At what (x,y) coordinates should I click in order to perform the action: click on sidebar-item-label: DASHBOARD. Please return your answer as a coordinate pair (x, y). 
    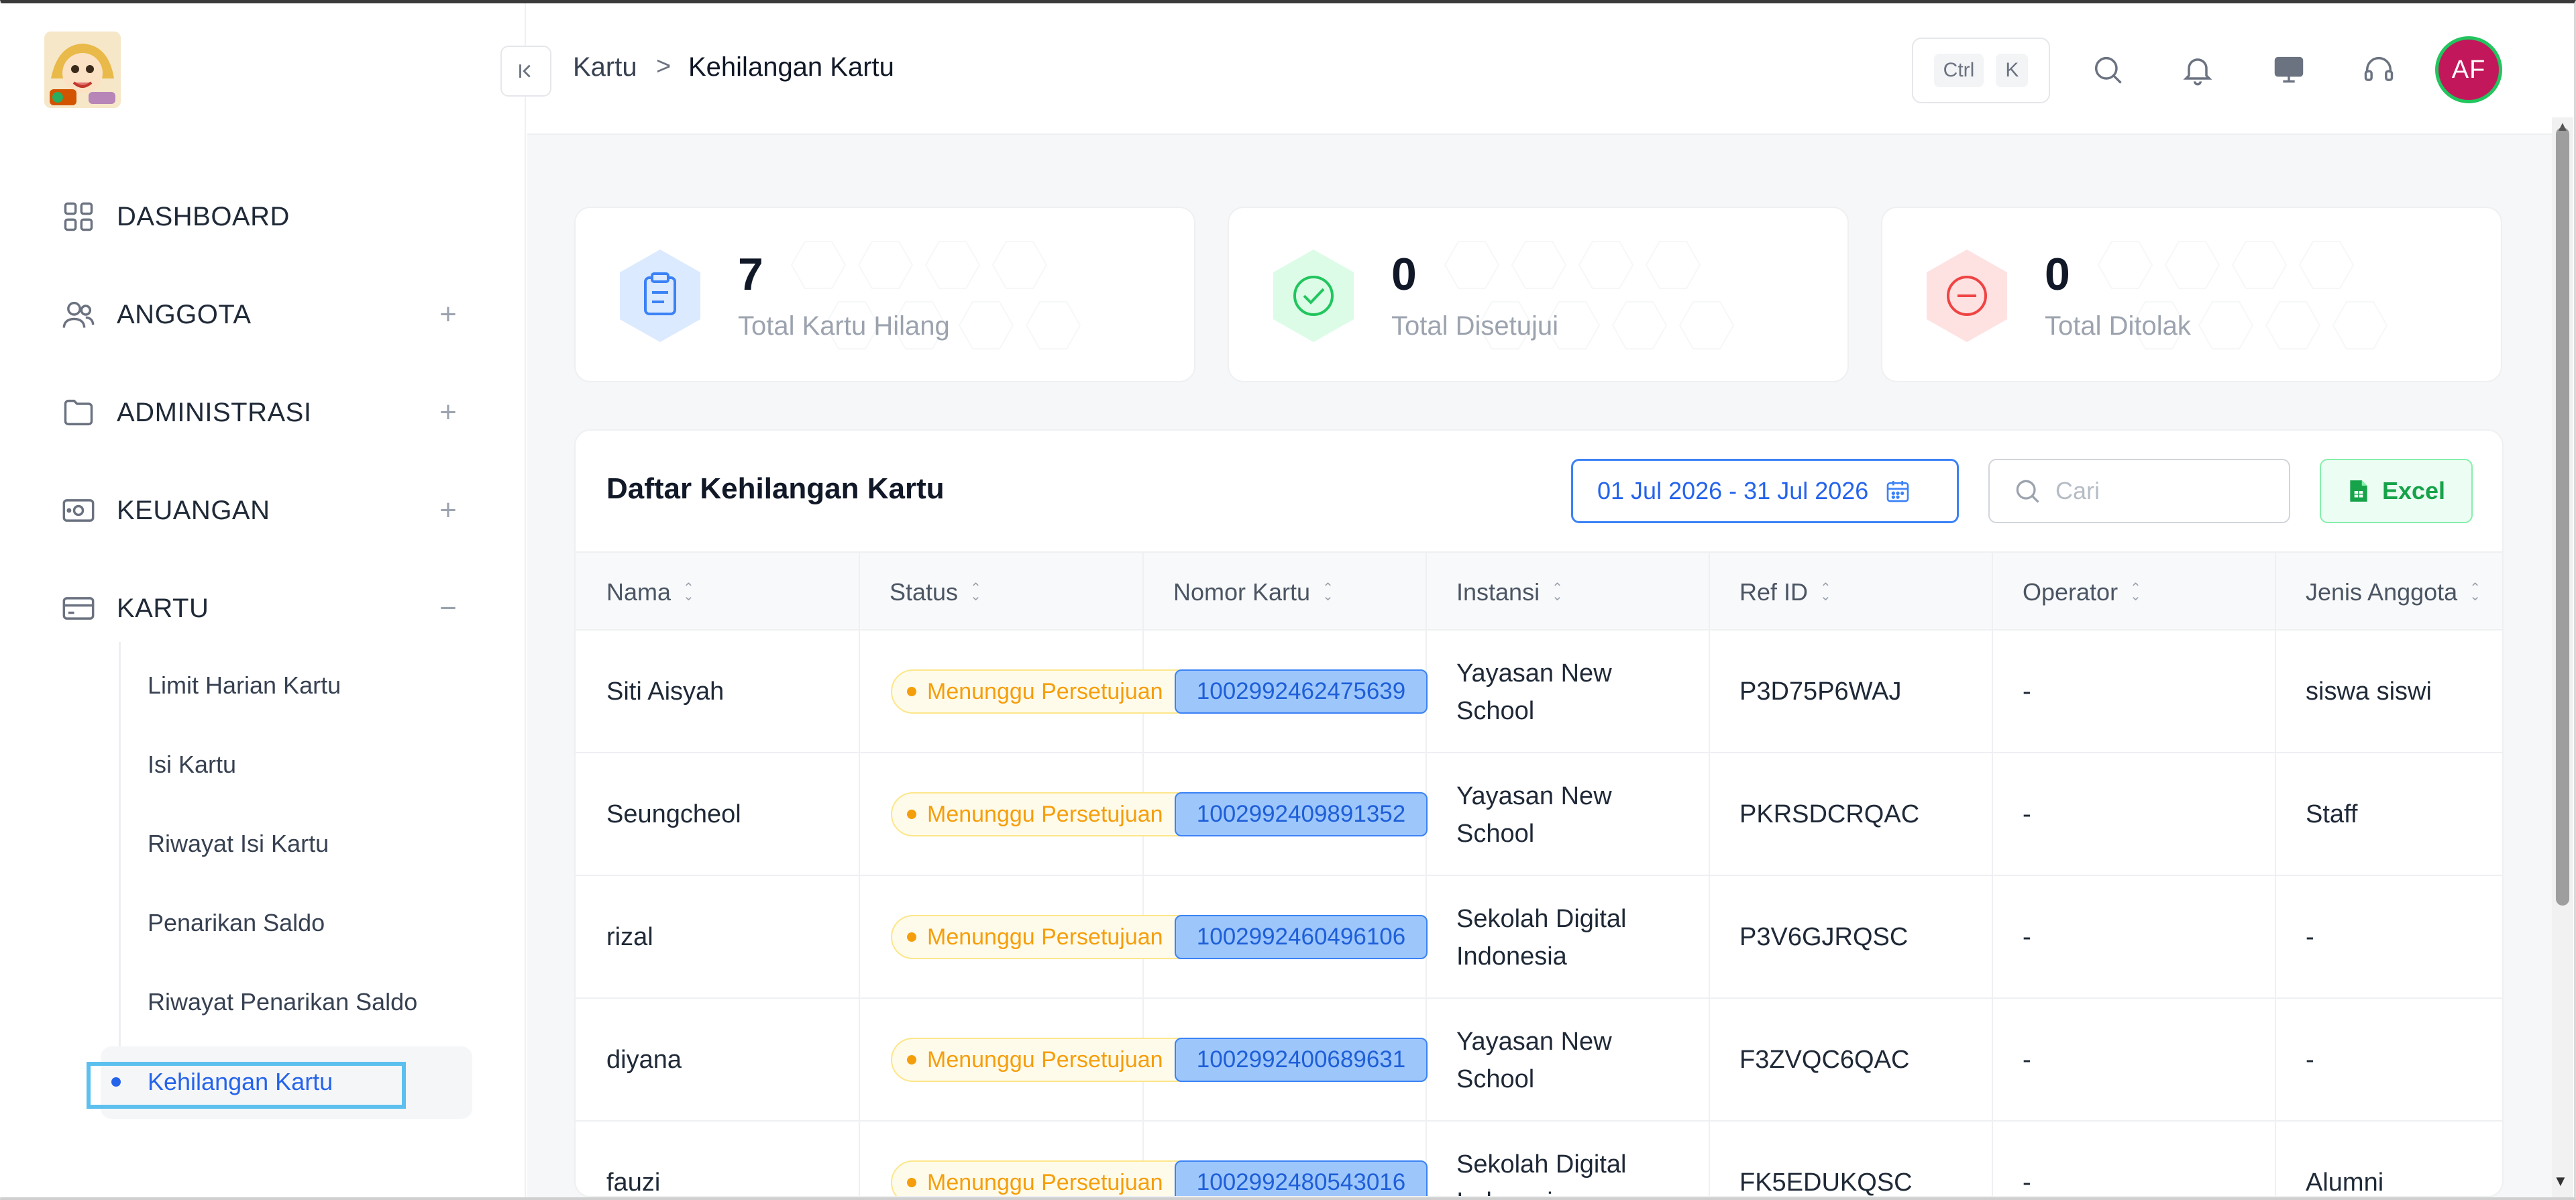
    Looking at the image, I should click on (203, 216).